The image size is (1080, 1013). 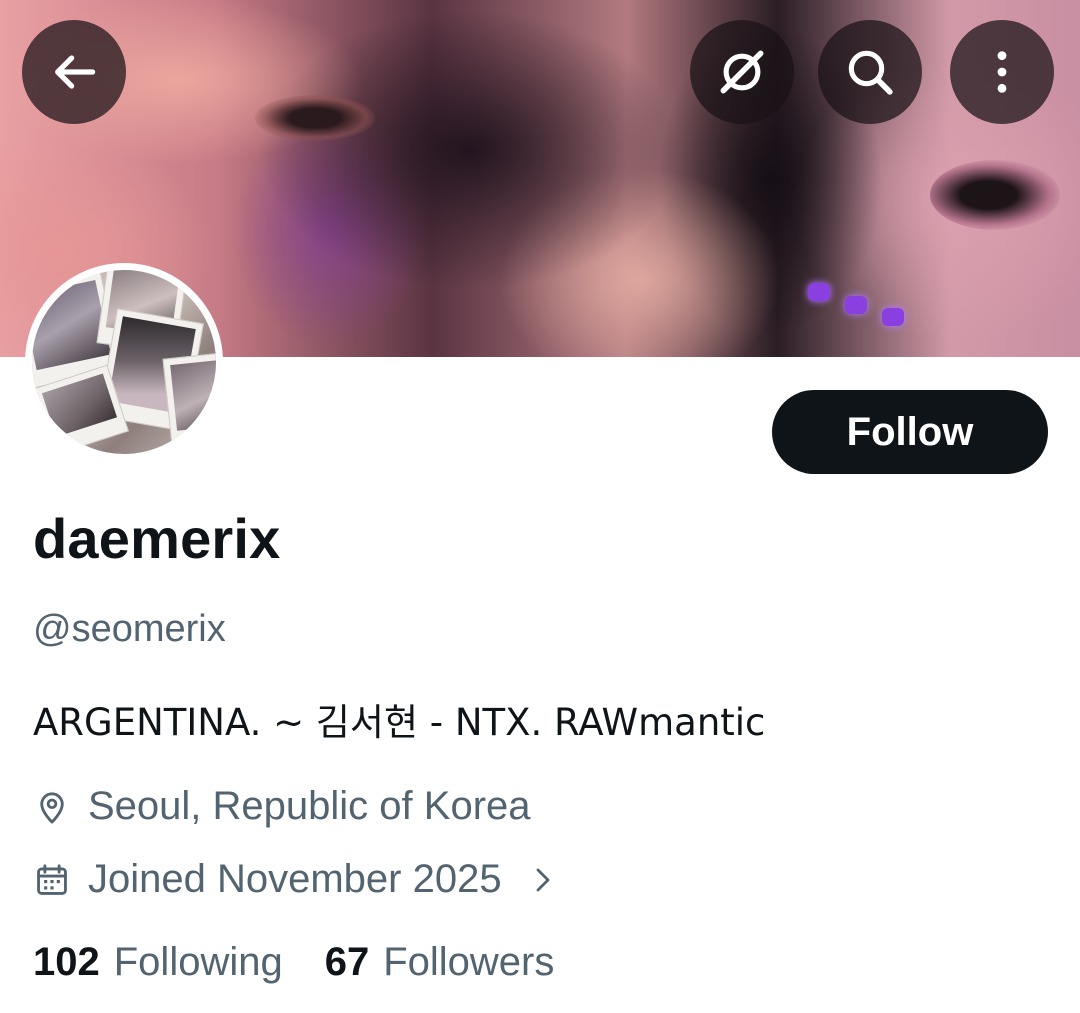 What do you see at coordinates (542, 879) in the screenshot?
I see `chevron-right-icon` at bounding box center [542, 879].